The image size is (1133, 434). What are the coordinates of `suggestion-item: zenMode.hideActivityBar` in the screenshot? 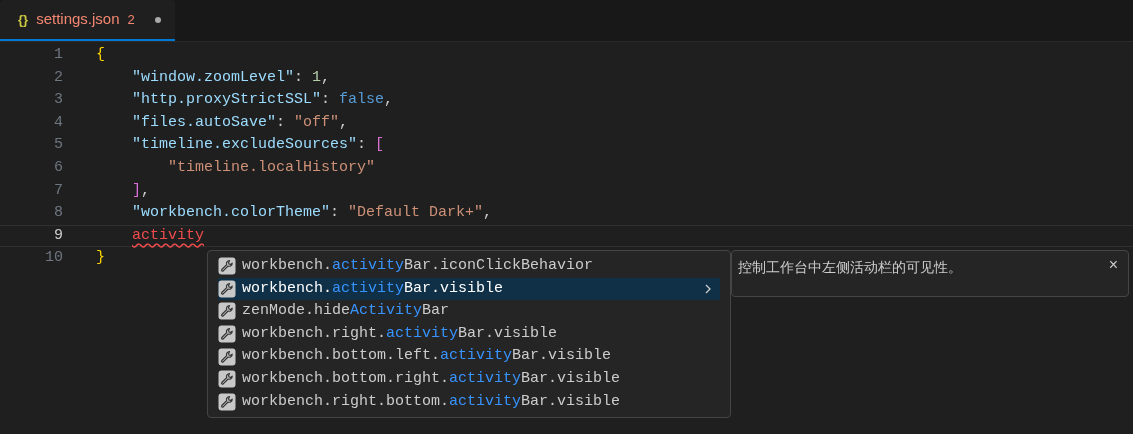 It's located at (469, 311).